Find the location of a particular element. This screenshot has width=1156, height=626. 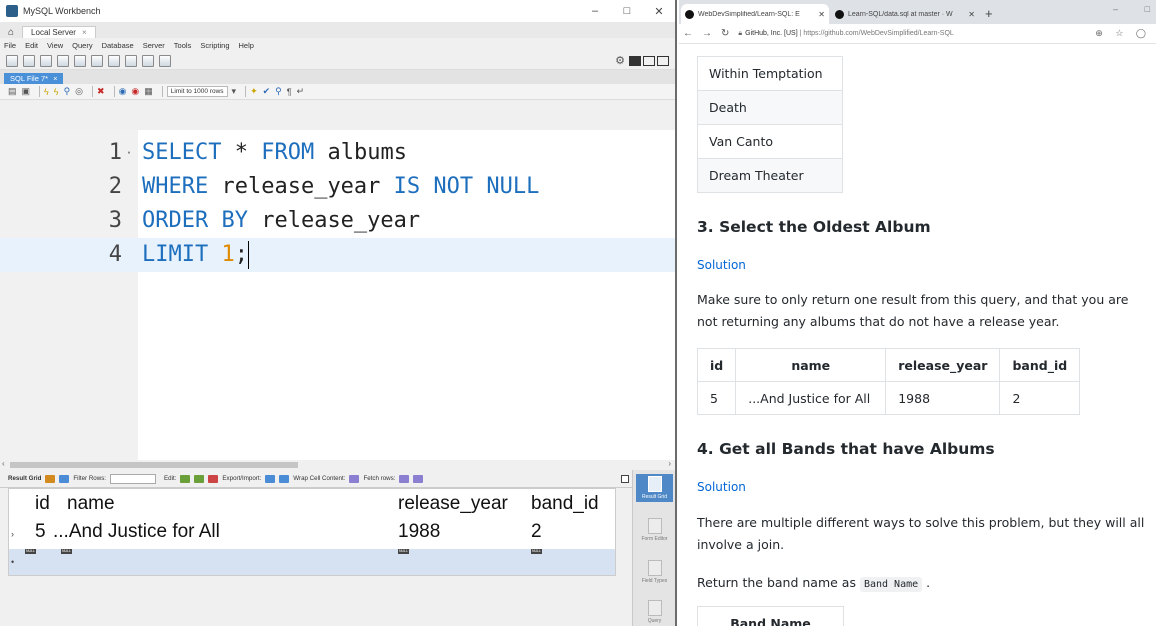

menu-tools: Tools is located at coordinates (183, 45).